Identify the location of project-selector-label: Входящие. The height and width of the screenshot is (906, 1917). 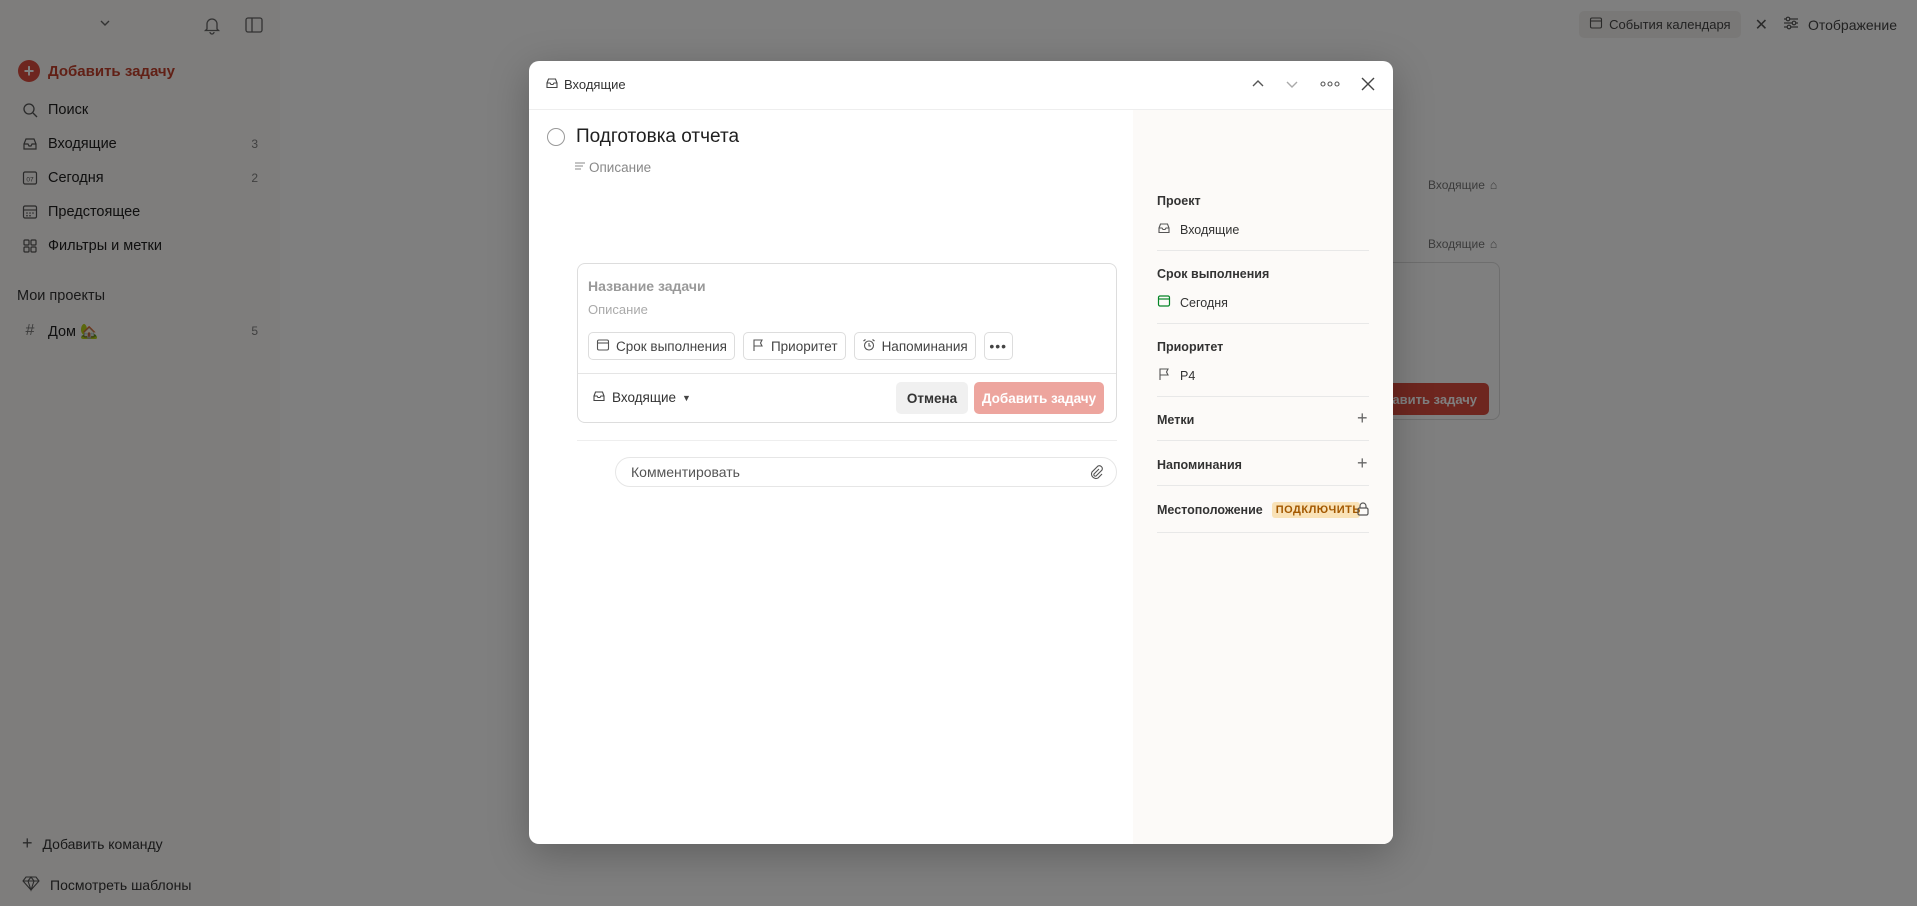
(644, 397).